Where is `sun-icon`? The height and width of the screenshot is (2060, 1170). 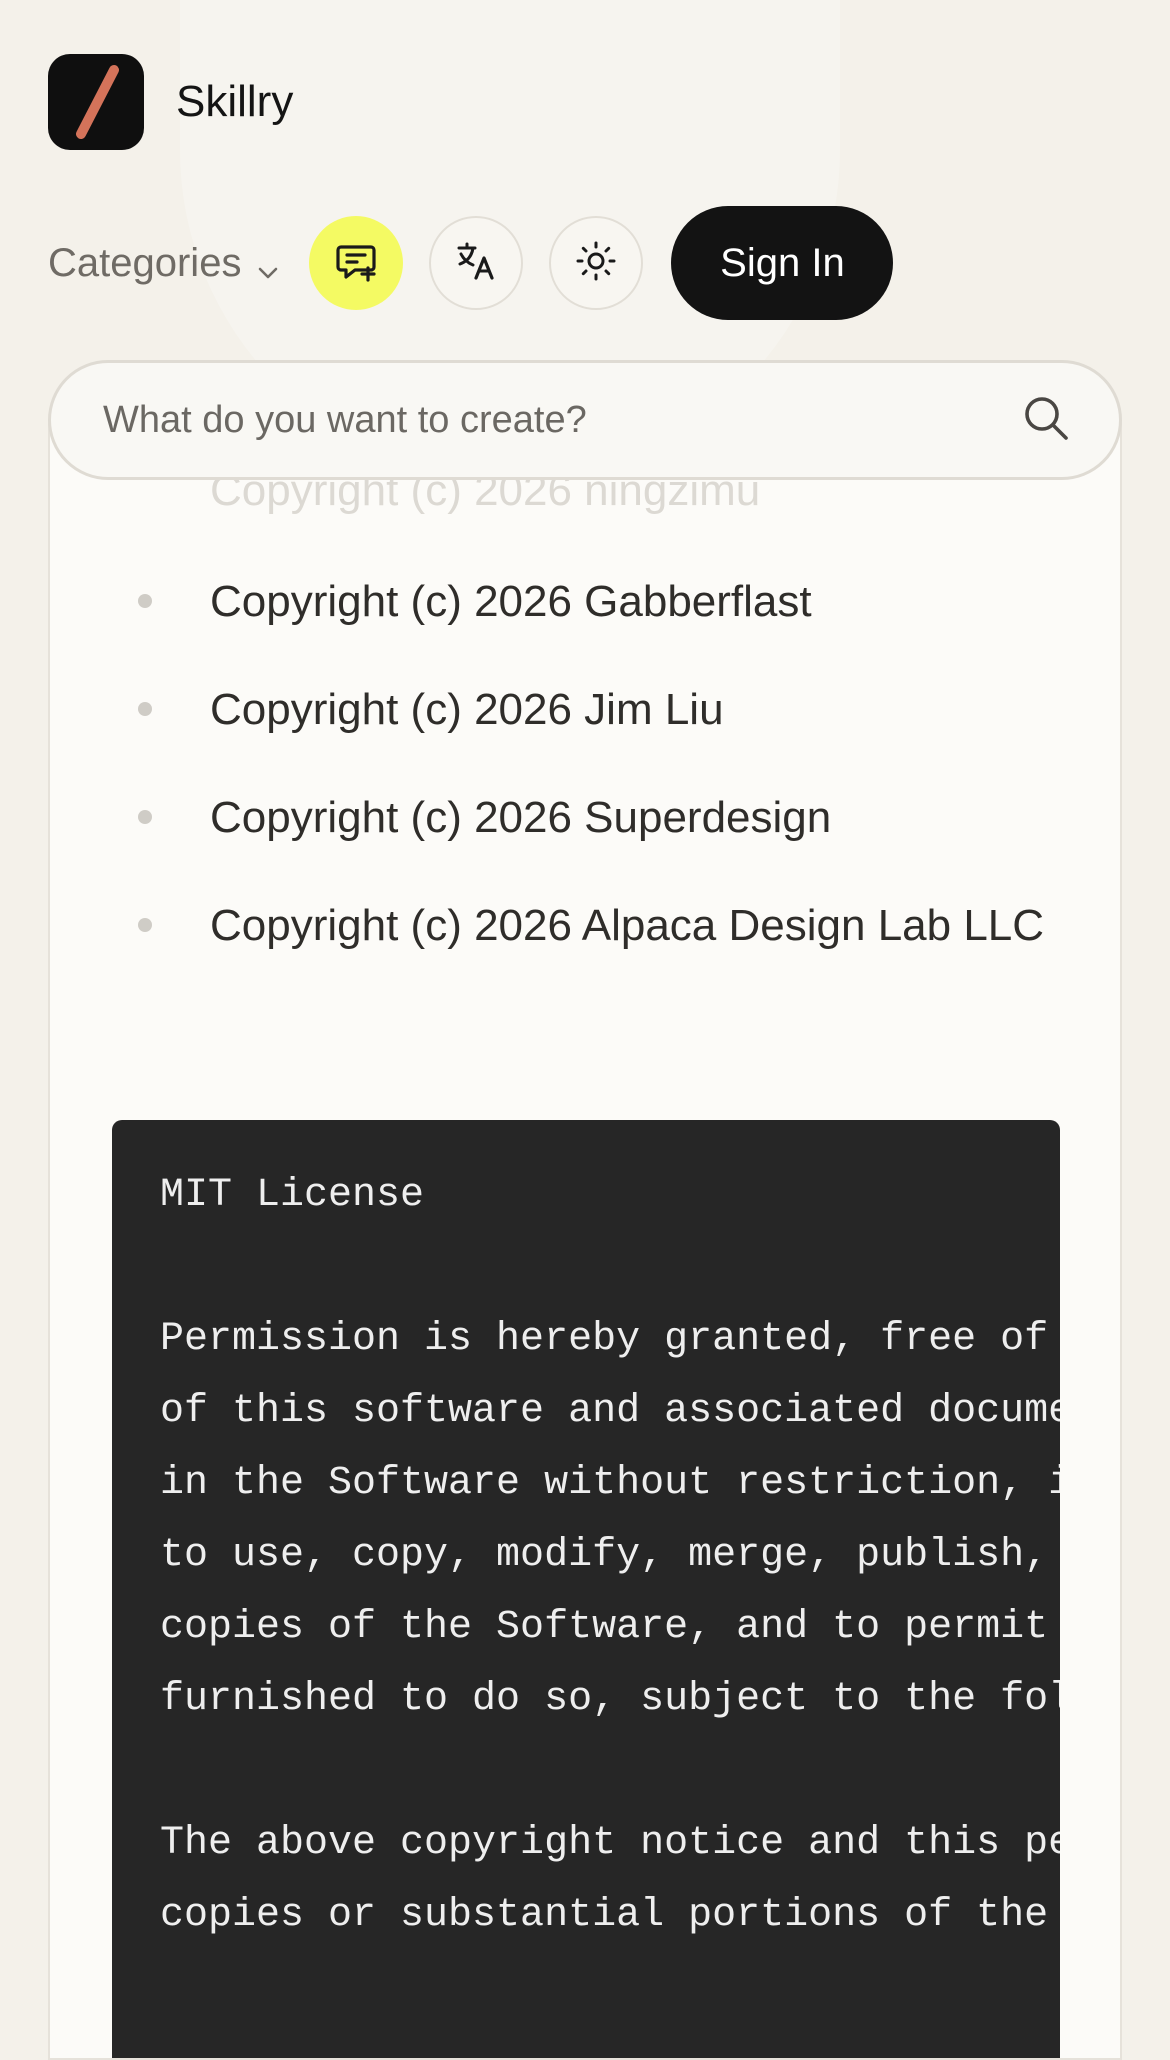 sun-icon is located at coordinates (596, 263).